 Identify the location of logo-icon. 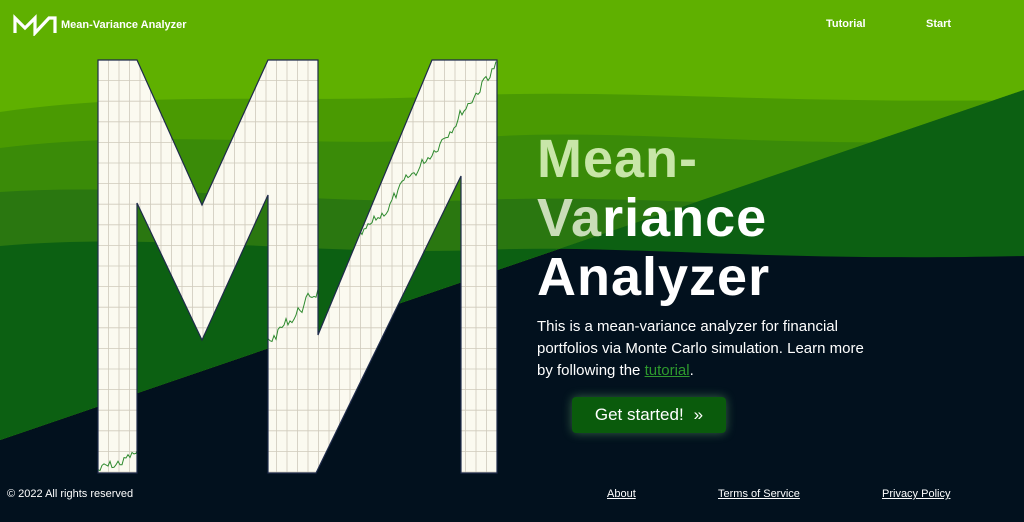
(35, 25).